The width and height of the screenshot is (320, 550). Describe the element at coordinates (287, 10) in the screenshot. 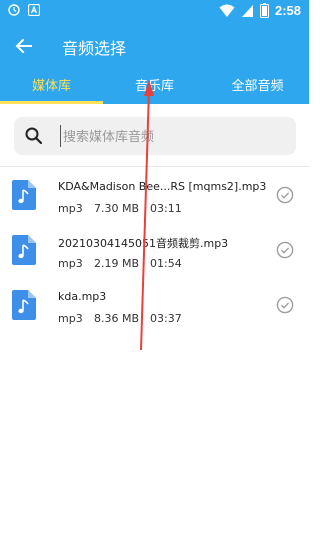

I see `status-time: 2:58` at that location.